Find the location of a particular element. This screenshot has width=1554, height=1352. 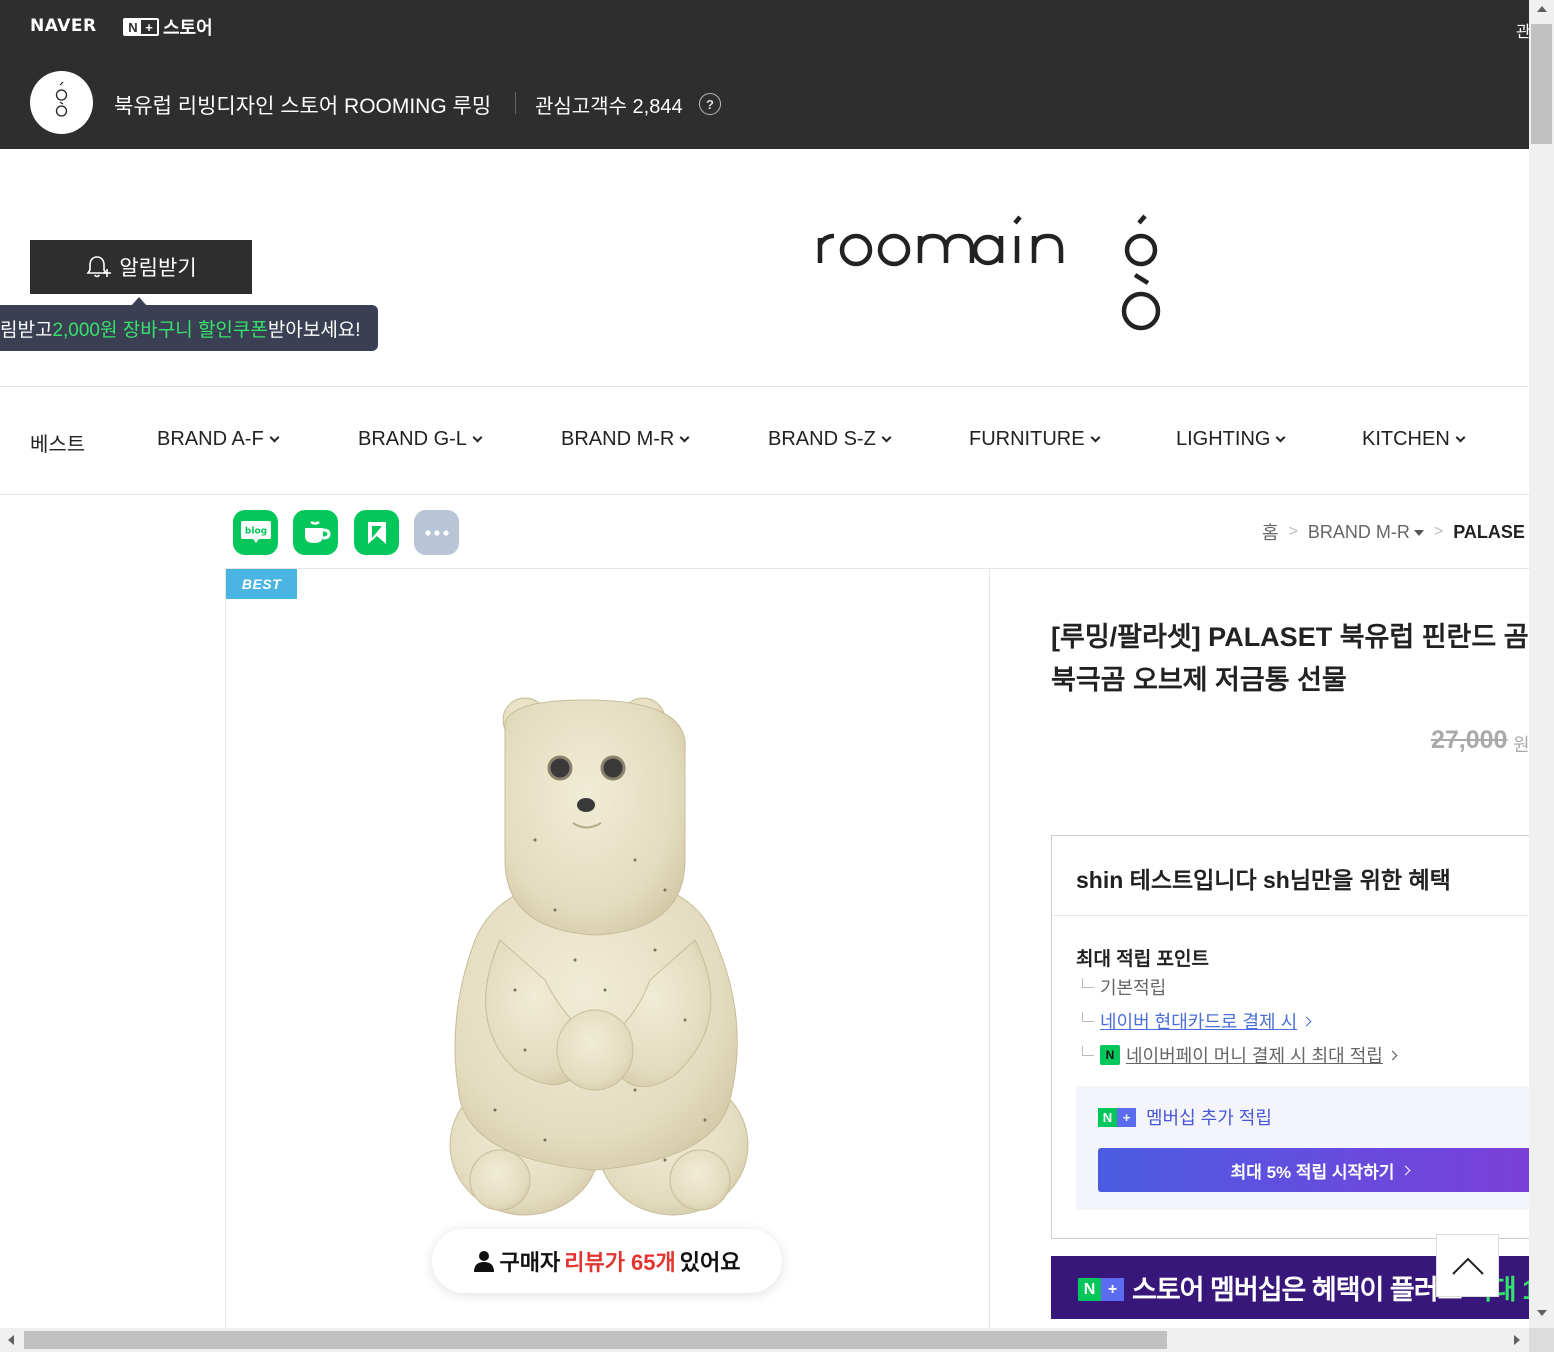

store-logo-icon is located at coordinates (61, 99).